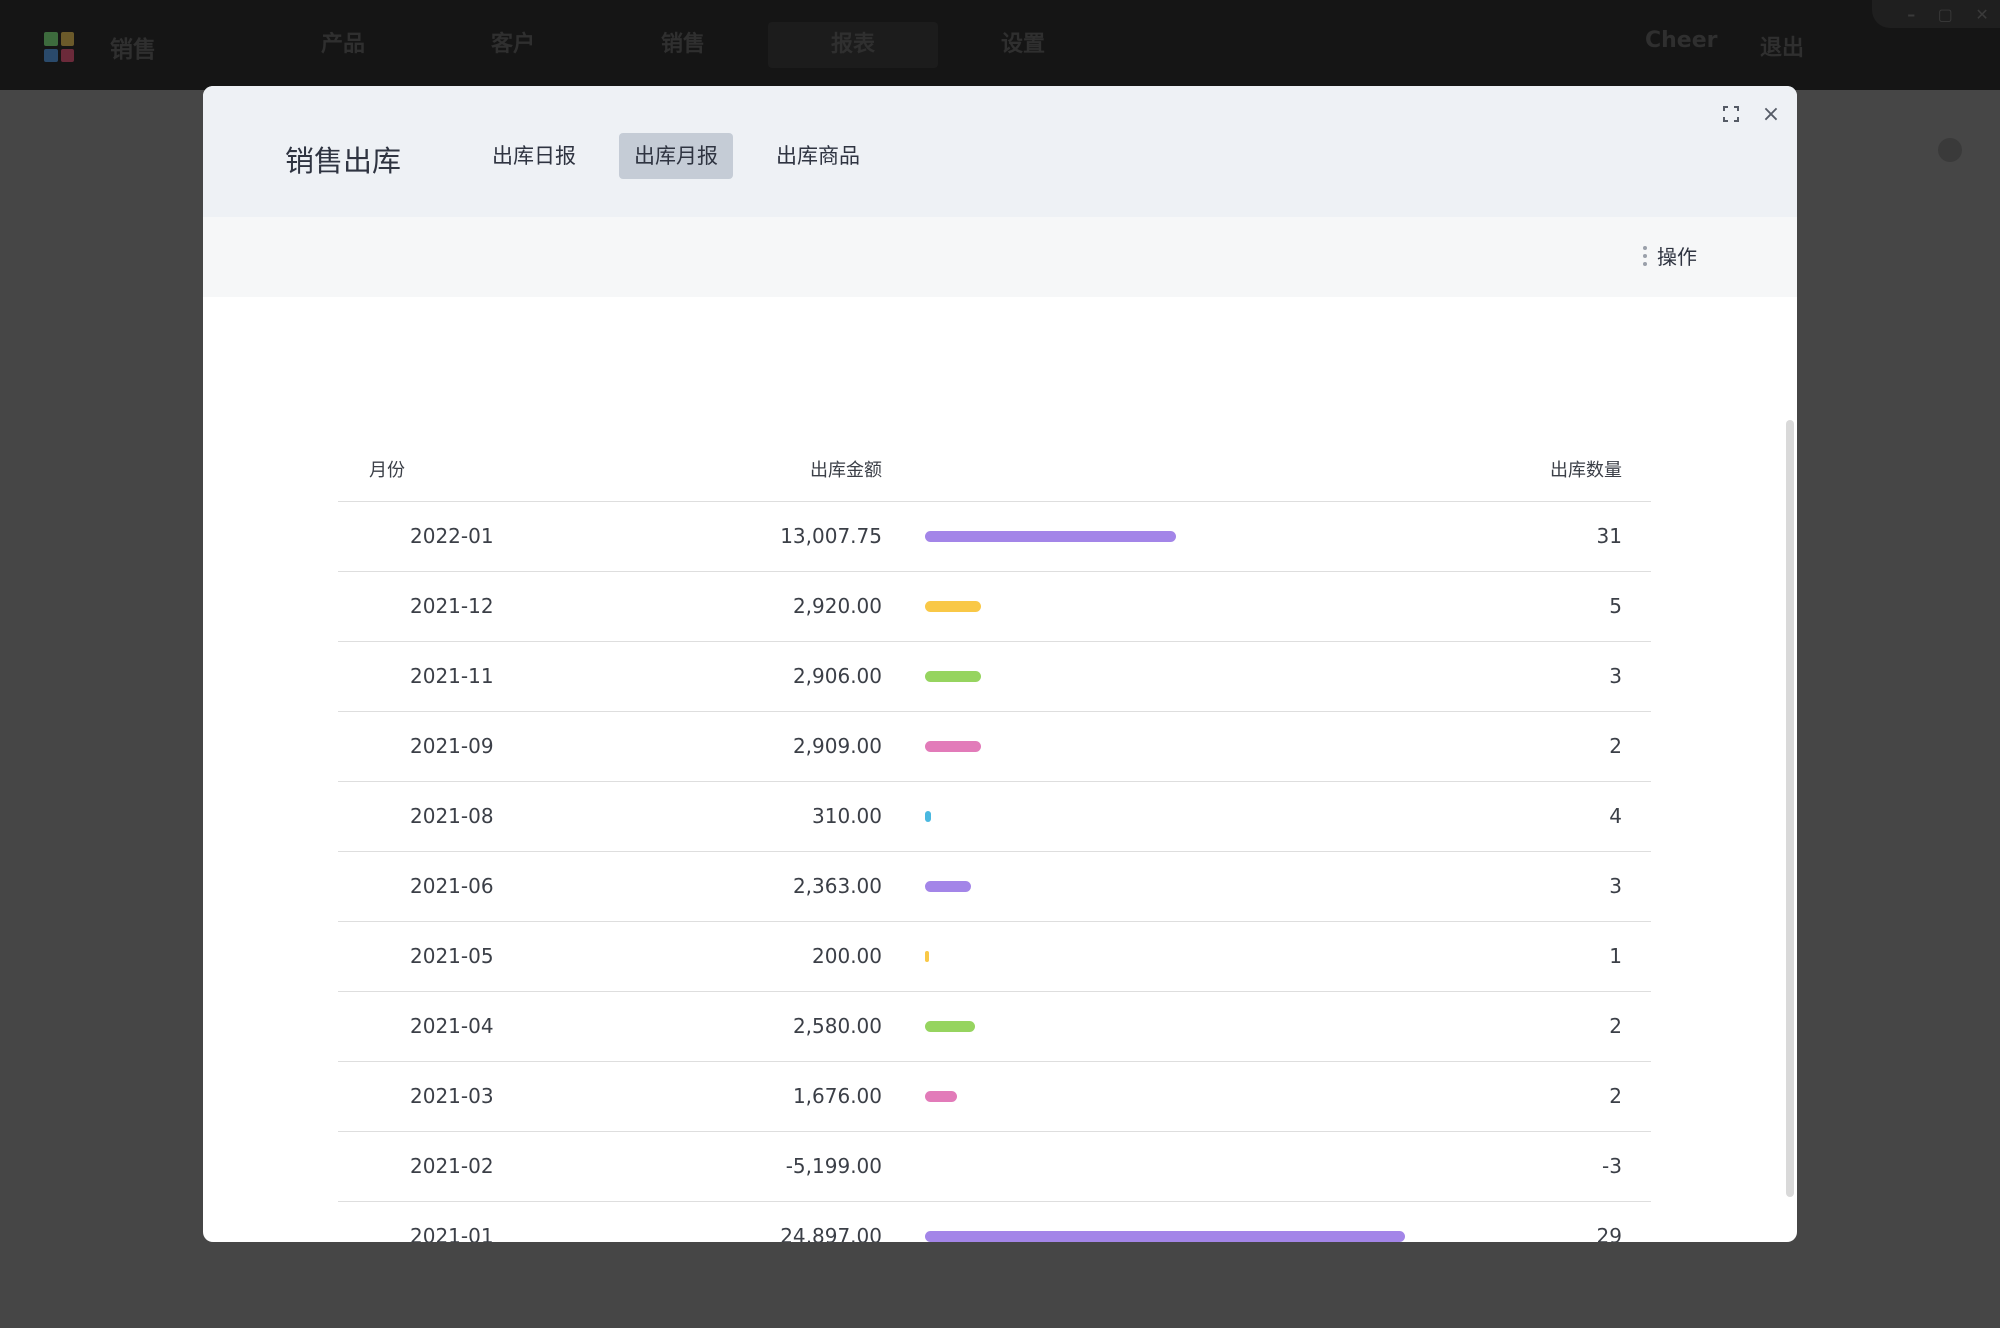  I want to click on cell-month: 2021-11, so click(452, 676).